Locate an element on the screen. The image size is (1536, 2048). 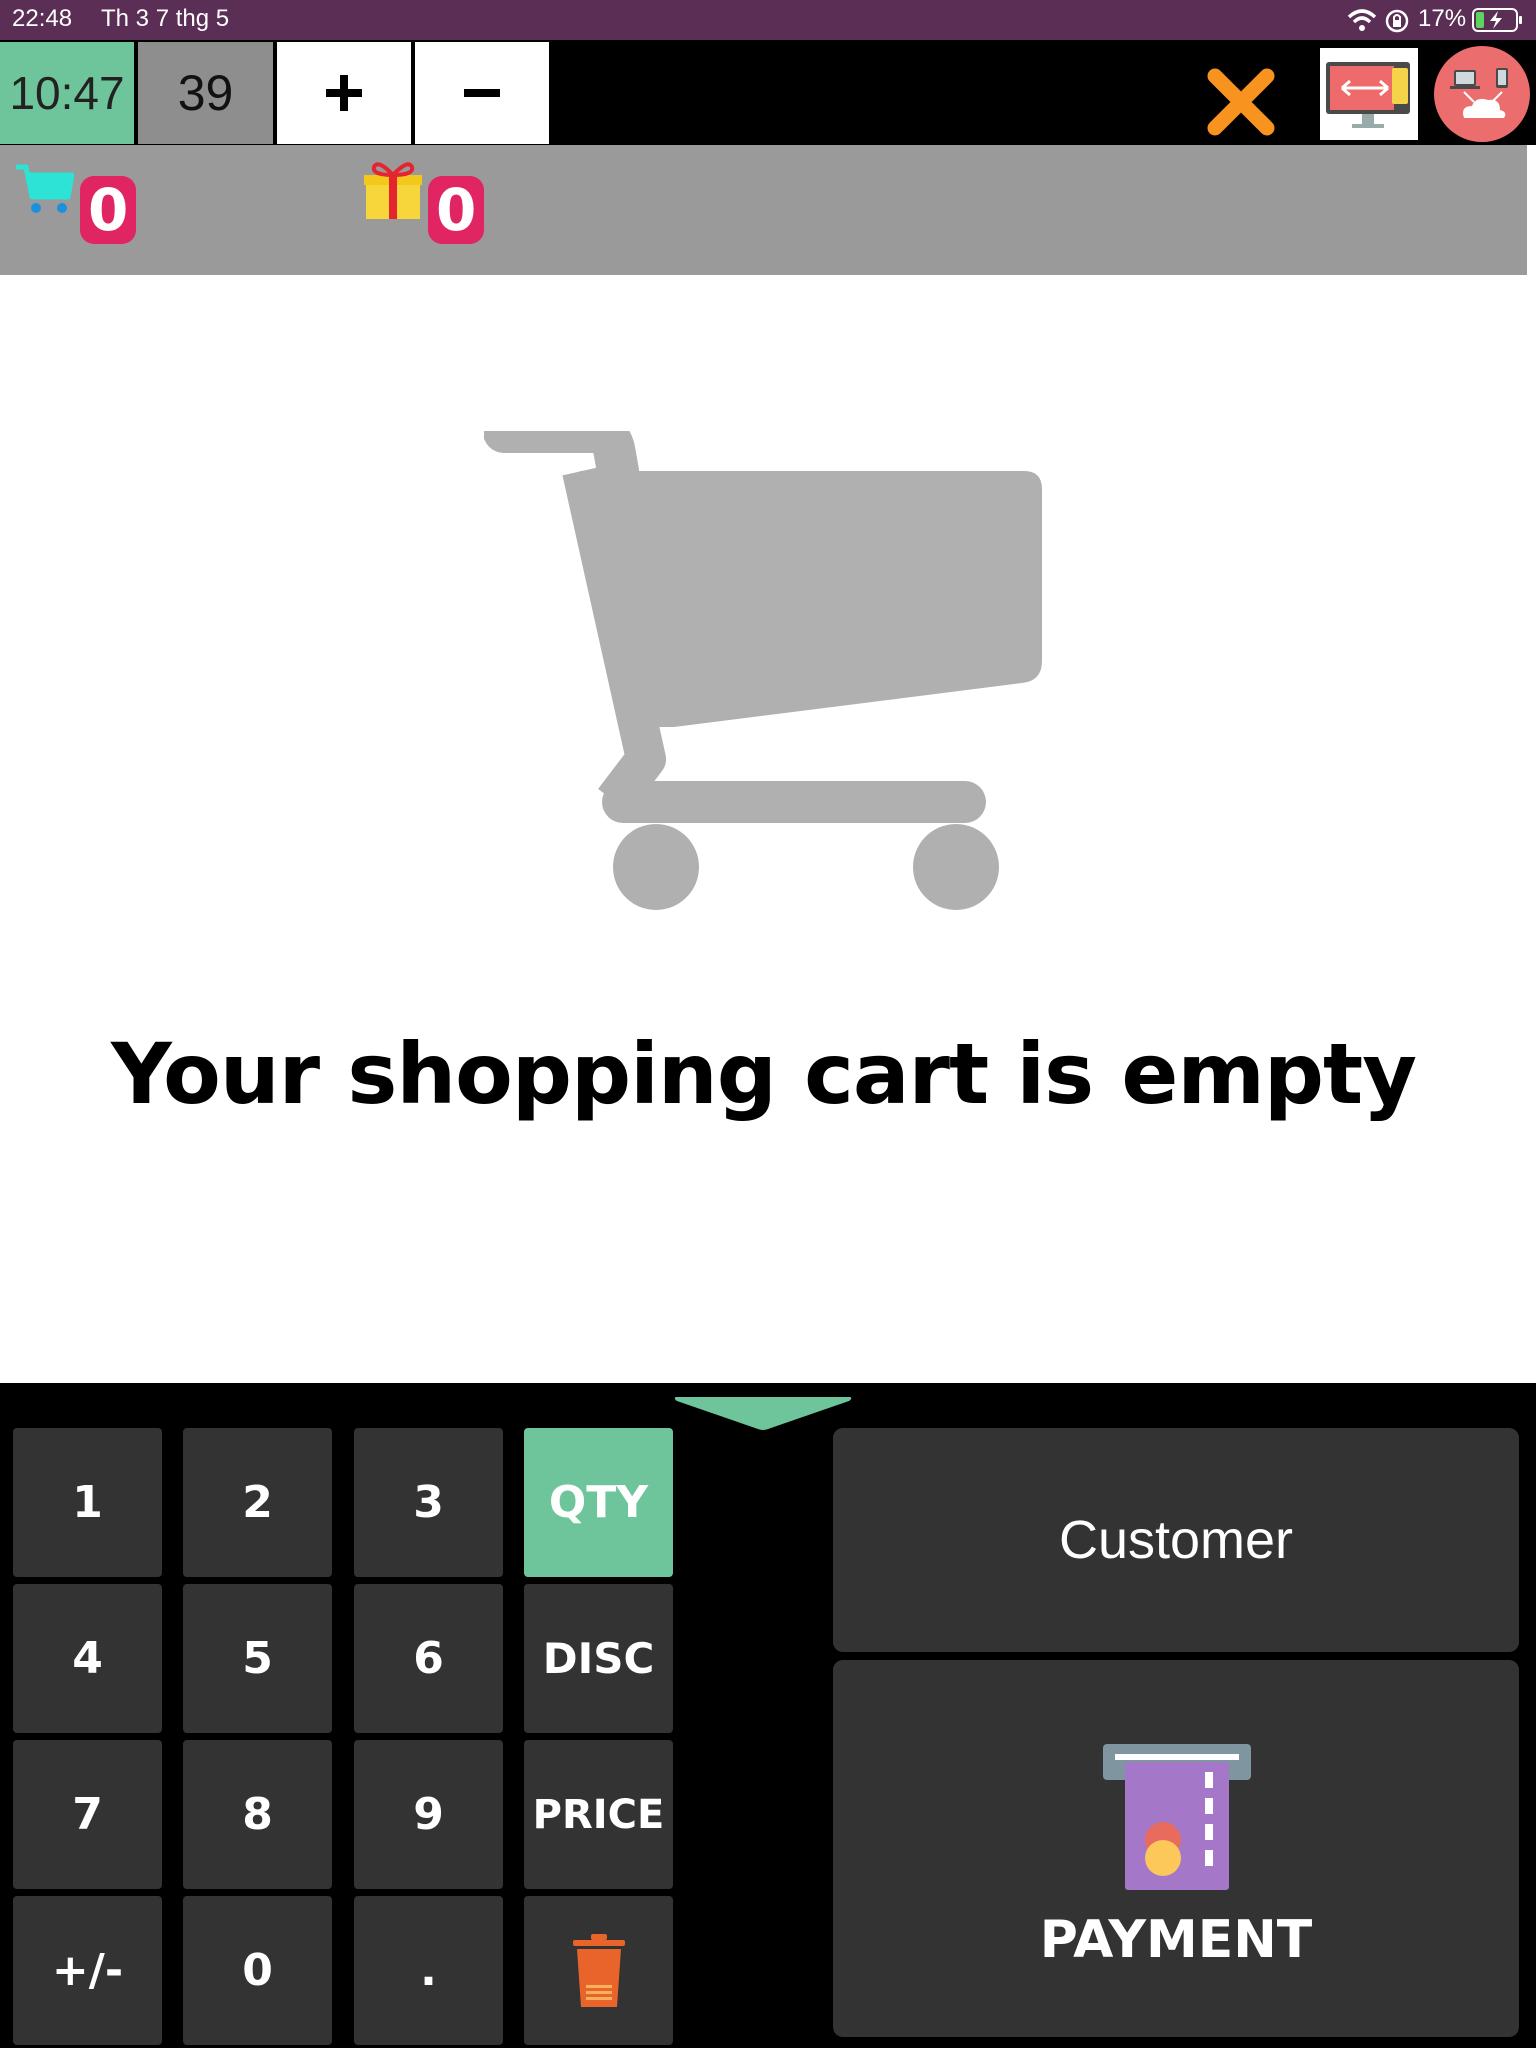
key-7: 7 is located at coordinates (87, 1814).